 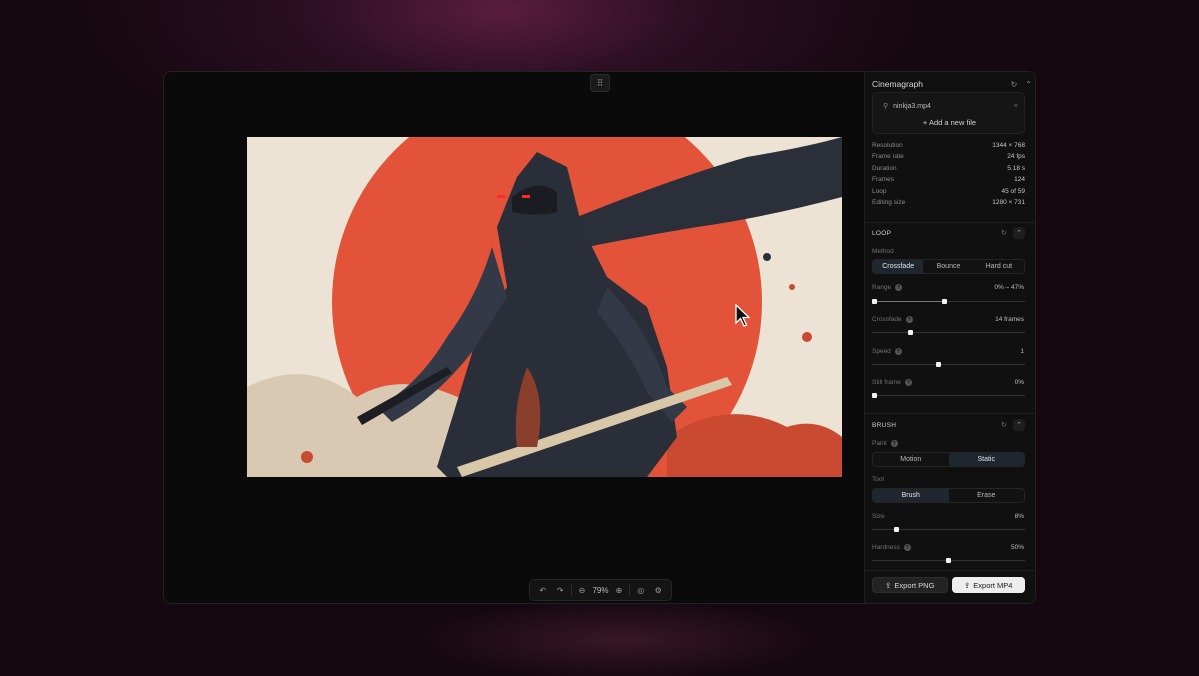 What do you see at coordinates (878, 516) in the screenshot?
I see `size-label: Size` at bounding box center [878, 516].